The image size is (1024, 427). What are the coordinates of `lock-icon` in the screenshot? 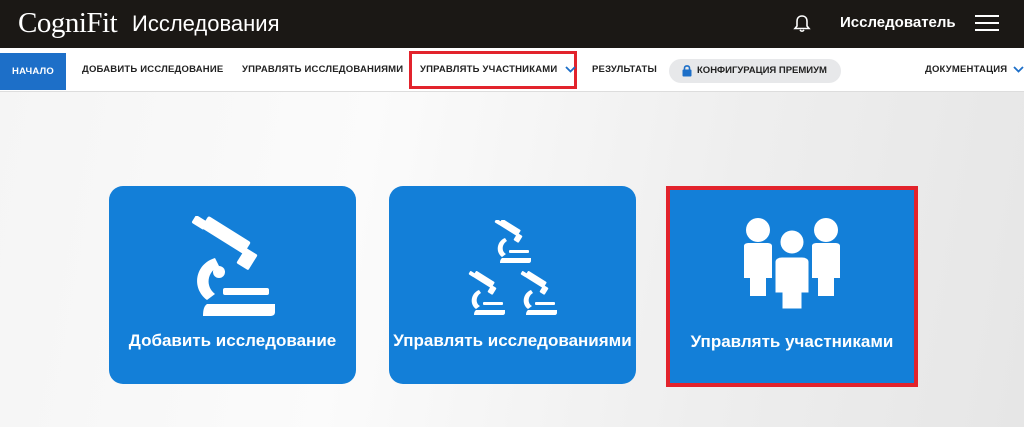 It's located at (687, 71).